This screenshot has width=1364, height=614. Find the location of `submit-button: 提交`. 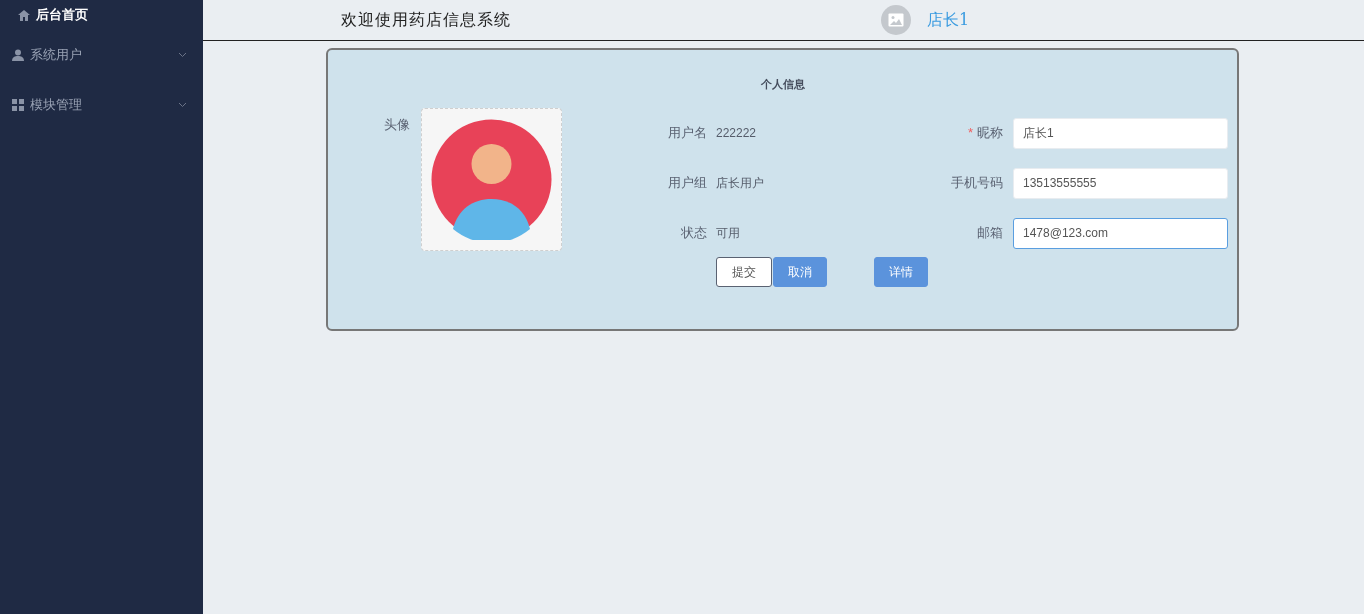

submit-button: 提交 is located at coordinates (744, 272).